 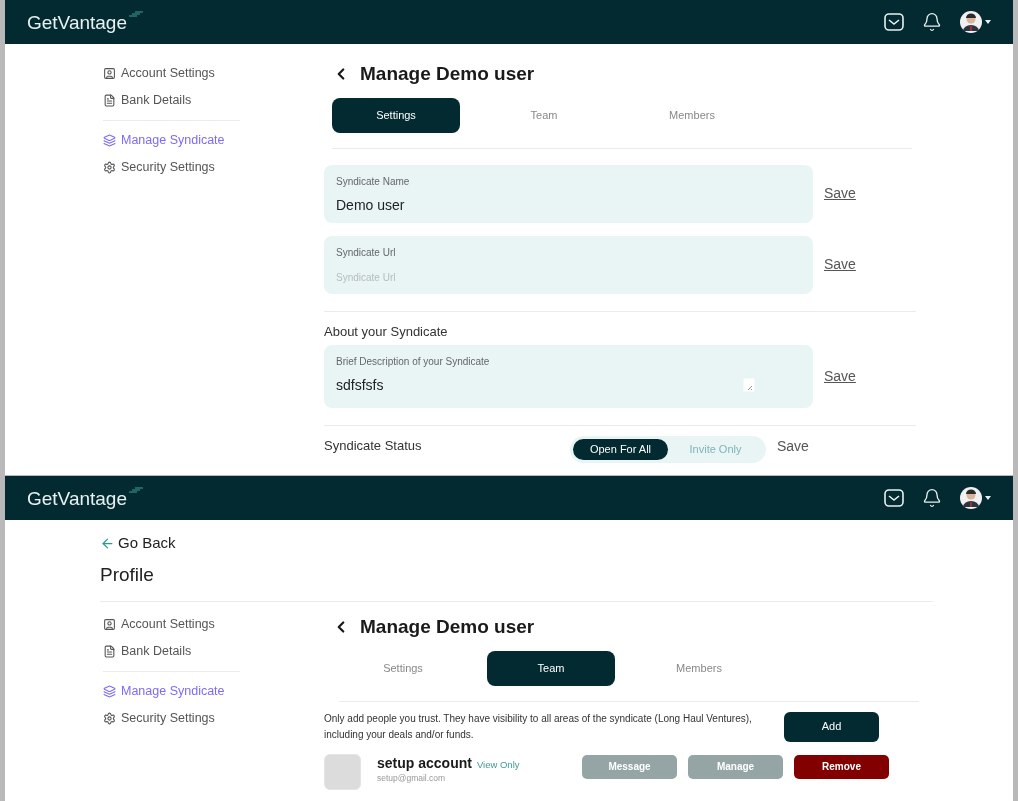 What do you see at coordinates (831, 726) in the screenshot?
I see `add-button: Add` at bounding box center [831, 726].